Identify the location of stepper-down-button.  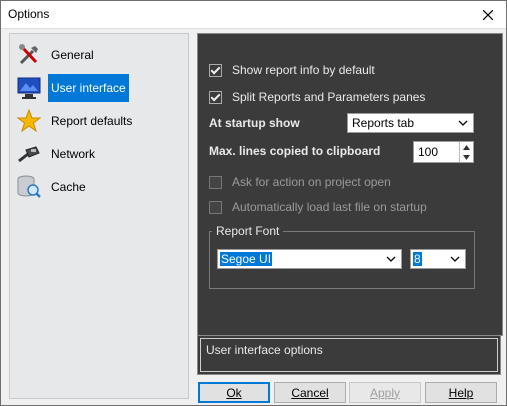
(466, 157).